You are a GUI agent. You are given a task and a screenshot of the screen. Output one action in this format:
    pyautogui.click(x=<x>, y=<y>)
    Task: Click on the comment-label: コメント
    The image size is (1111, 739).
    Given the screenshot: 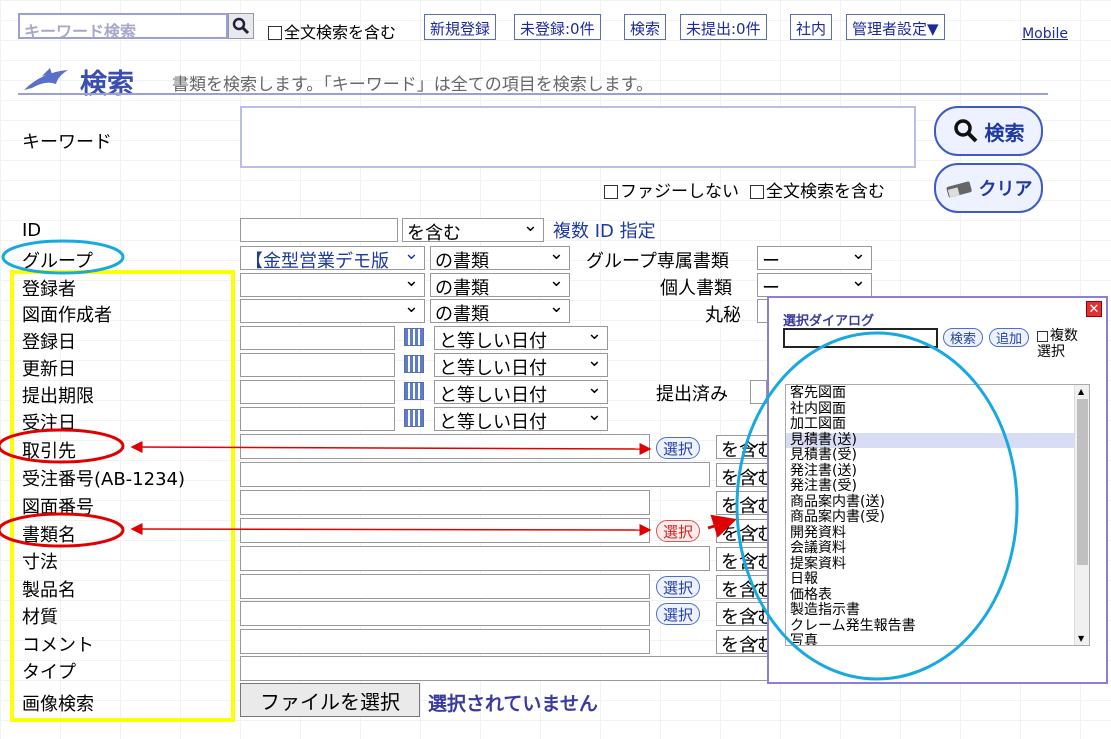 What is the action you would take?
    pyautogui.click(x=58, y=645)
    